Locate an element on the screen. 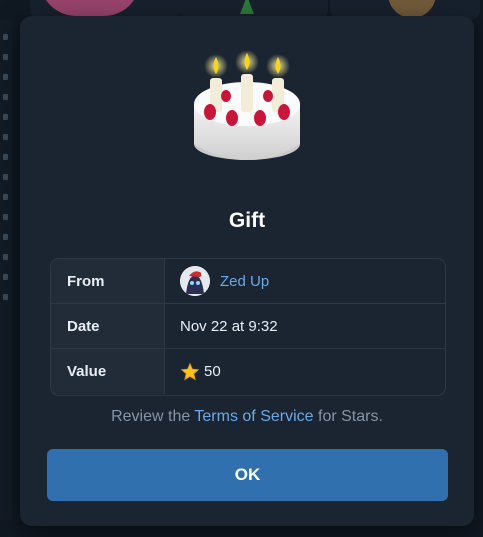 This screenshot has width=483, height=537. terms-prefix: Review the is located at coordinates (151, 416).